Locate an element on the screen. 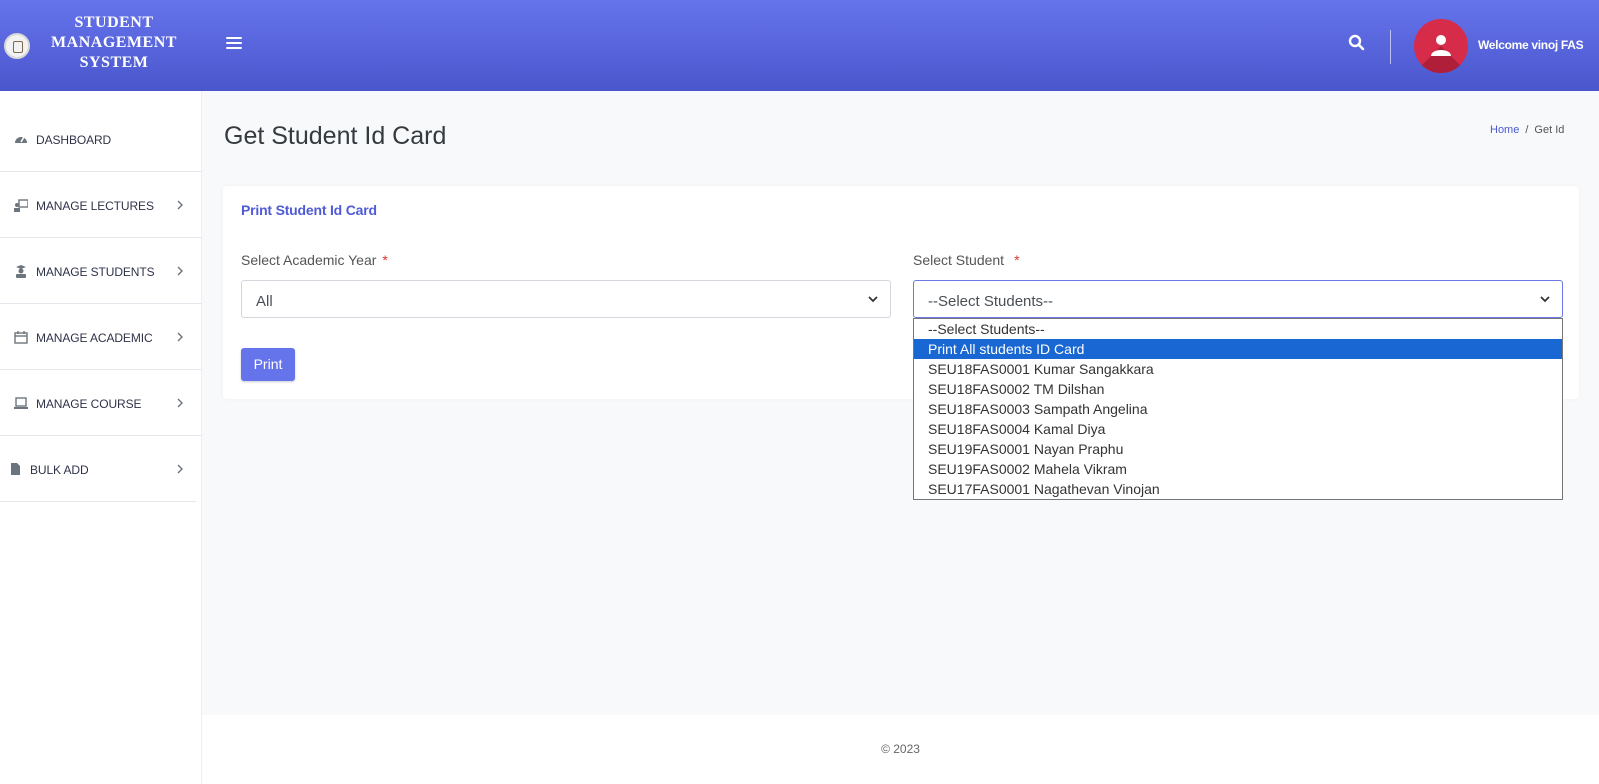  brand: STUDENT MANAGEMENT SYSTEM is located at coordinates (100, 45).